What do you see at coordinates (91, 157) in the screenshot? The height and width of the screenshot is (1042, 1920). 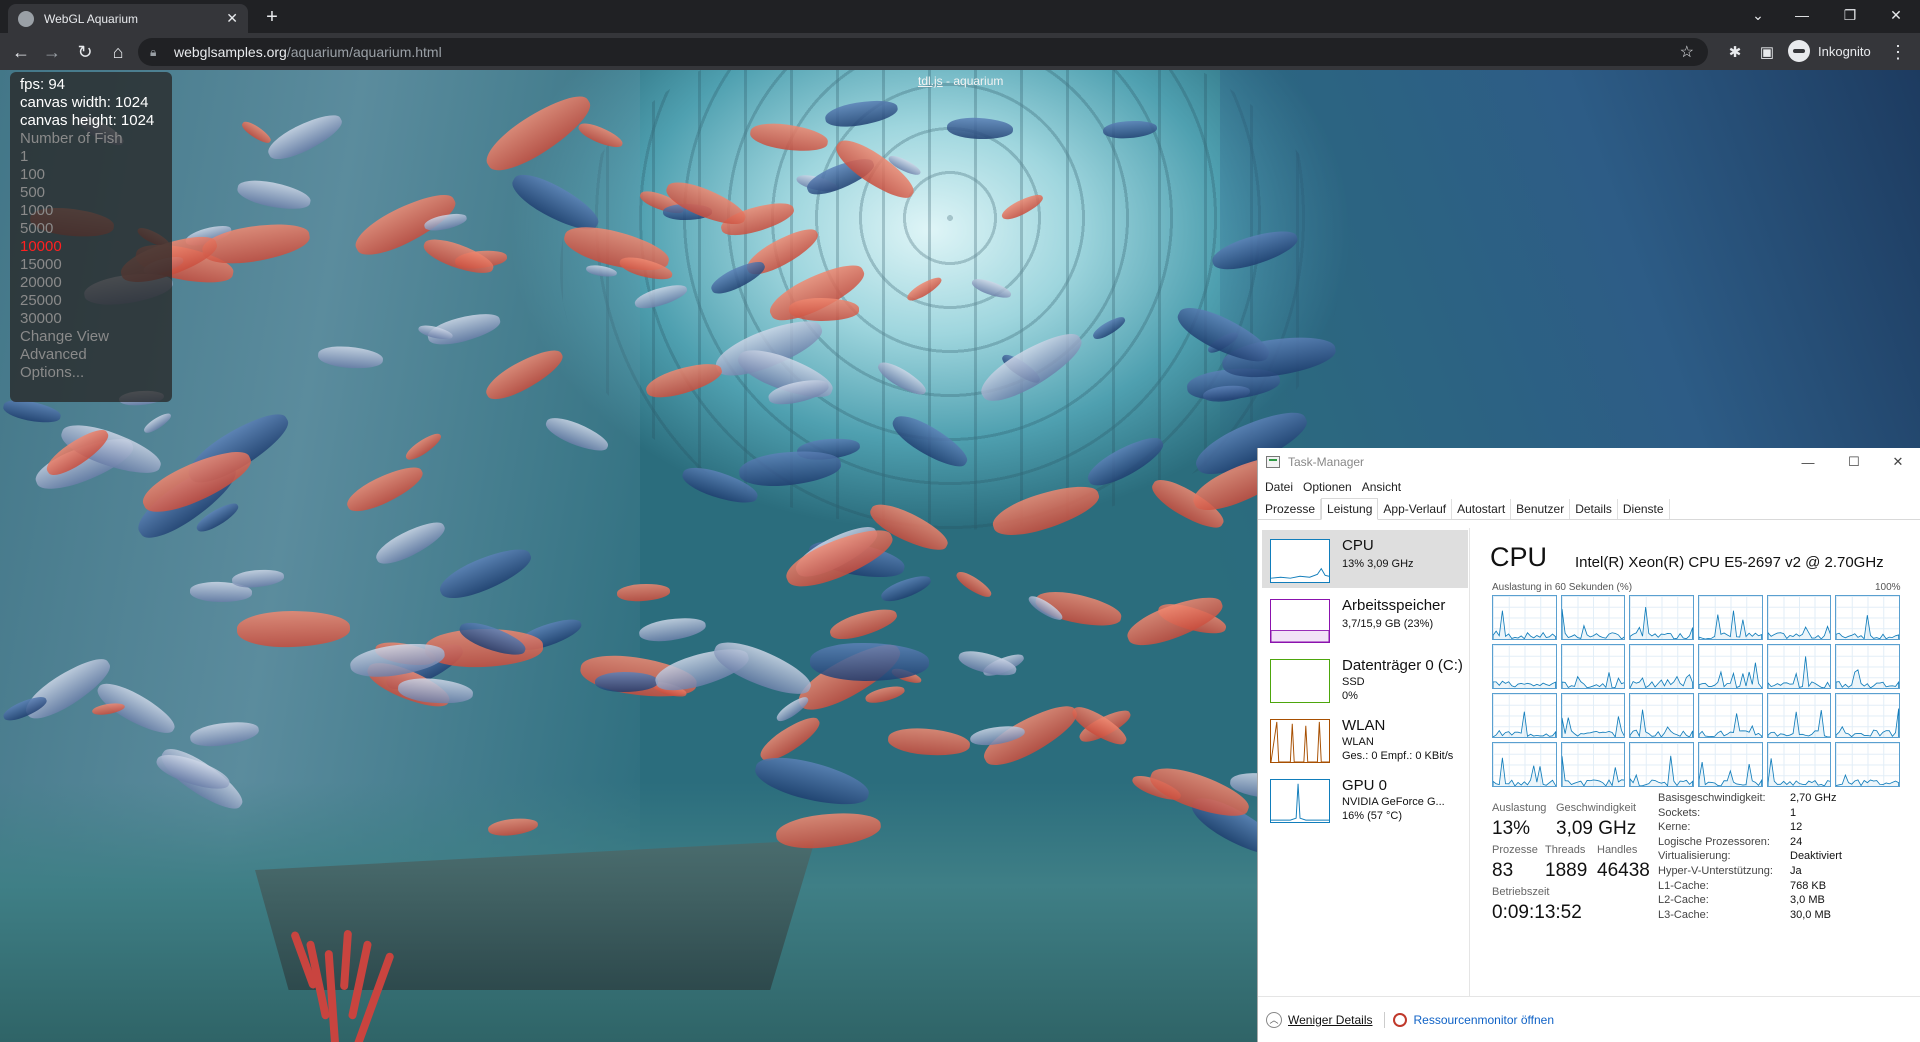 I see `fish-option-1: 1` at bounding box center [91, 157].